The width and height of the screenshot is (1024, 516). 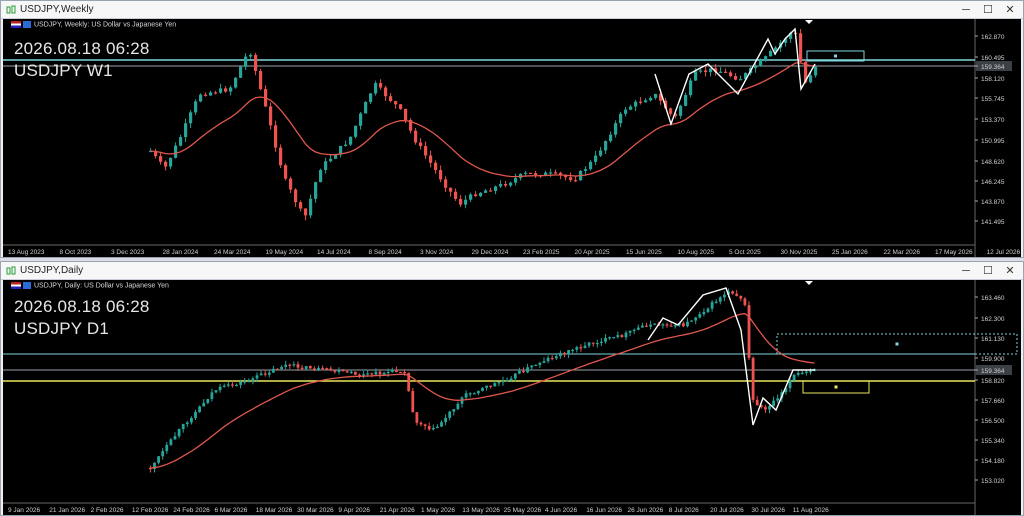 I want to click on time-axis-label: 9 Jan 2026, so click(x=24, y=510).